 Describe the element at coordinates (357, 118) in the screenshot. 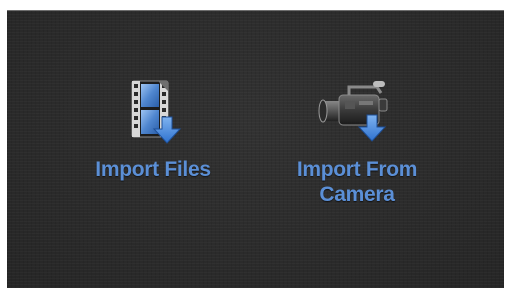

I see `camera-import-icon` at that location.